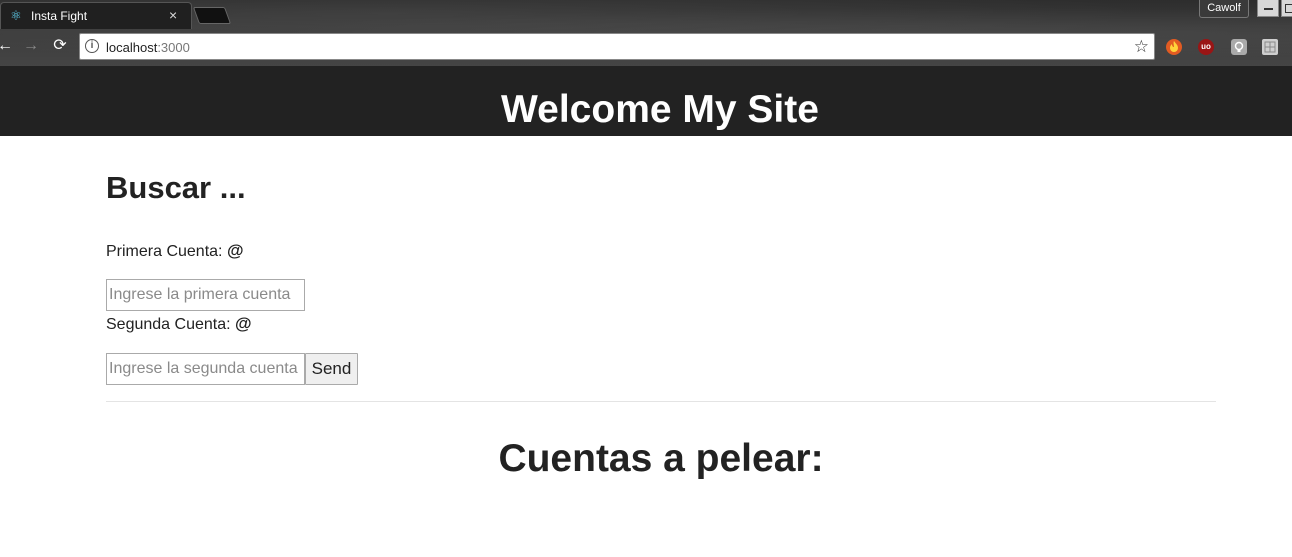 This screenshot has width=1292, height=557. What do you see at coordinates (1224, 9) in the screenshot?
I see `profile-button: Cawolf` at bounding box center [1224, 9].